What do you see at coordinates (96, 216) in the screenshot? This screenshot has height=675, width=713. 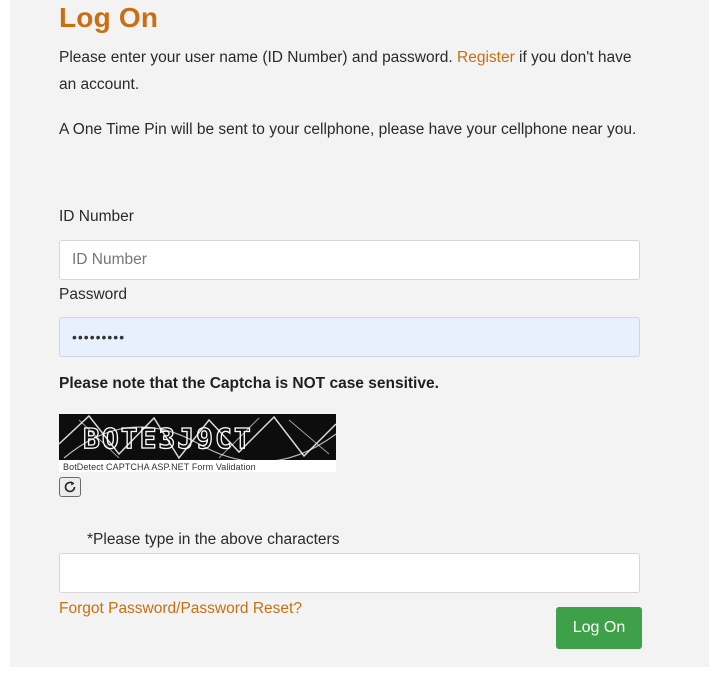 I see `id-number-label: ID Number` at bounding box center [96, 216].